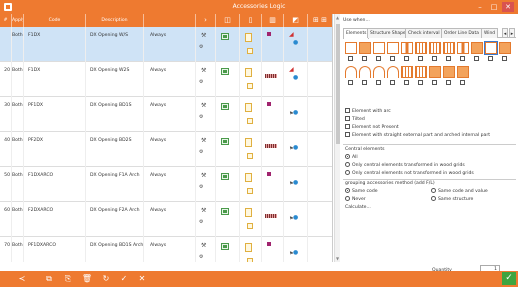 This screenshot has height=287, width=518. What do you see at coordinates (459, 191) in the screenshot?
I see `radio-same-code-and-value: Same code and value` at bounding box center [459, 191].